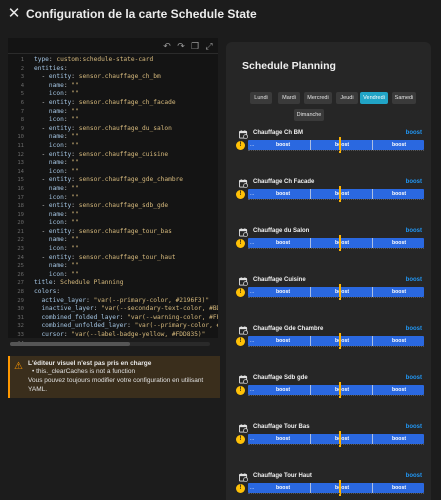 The height and width of the screenshot is (500, 441). What do you see at coordinates (22, 77) in the screenshot?
I see `line-number: 3` at bounding box center [22, 77].